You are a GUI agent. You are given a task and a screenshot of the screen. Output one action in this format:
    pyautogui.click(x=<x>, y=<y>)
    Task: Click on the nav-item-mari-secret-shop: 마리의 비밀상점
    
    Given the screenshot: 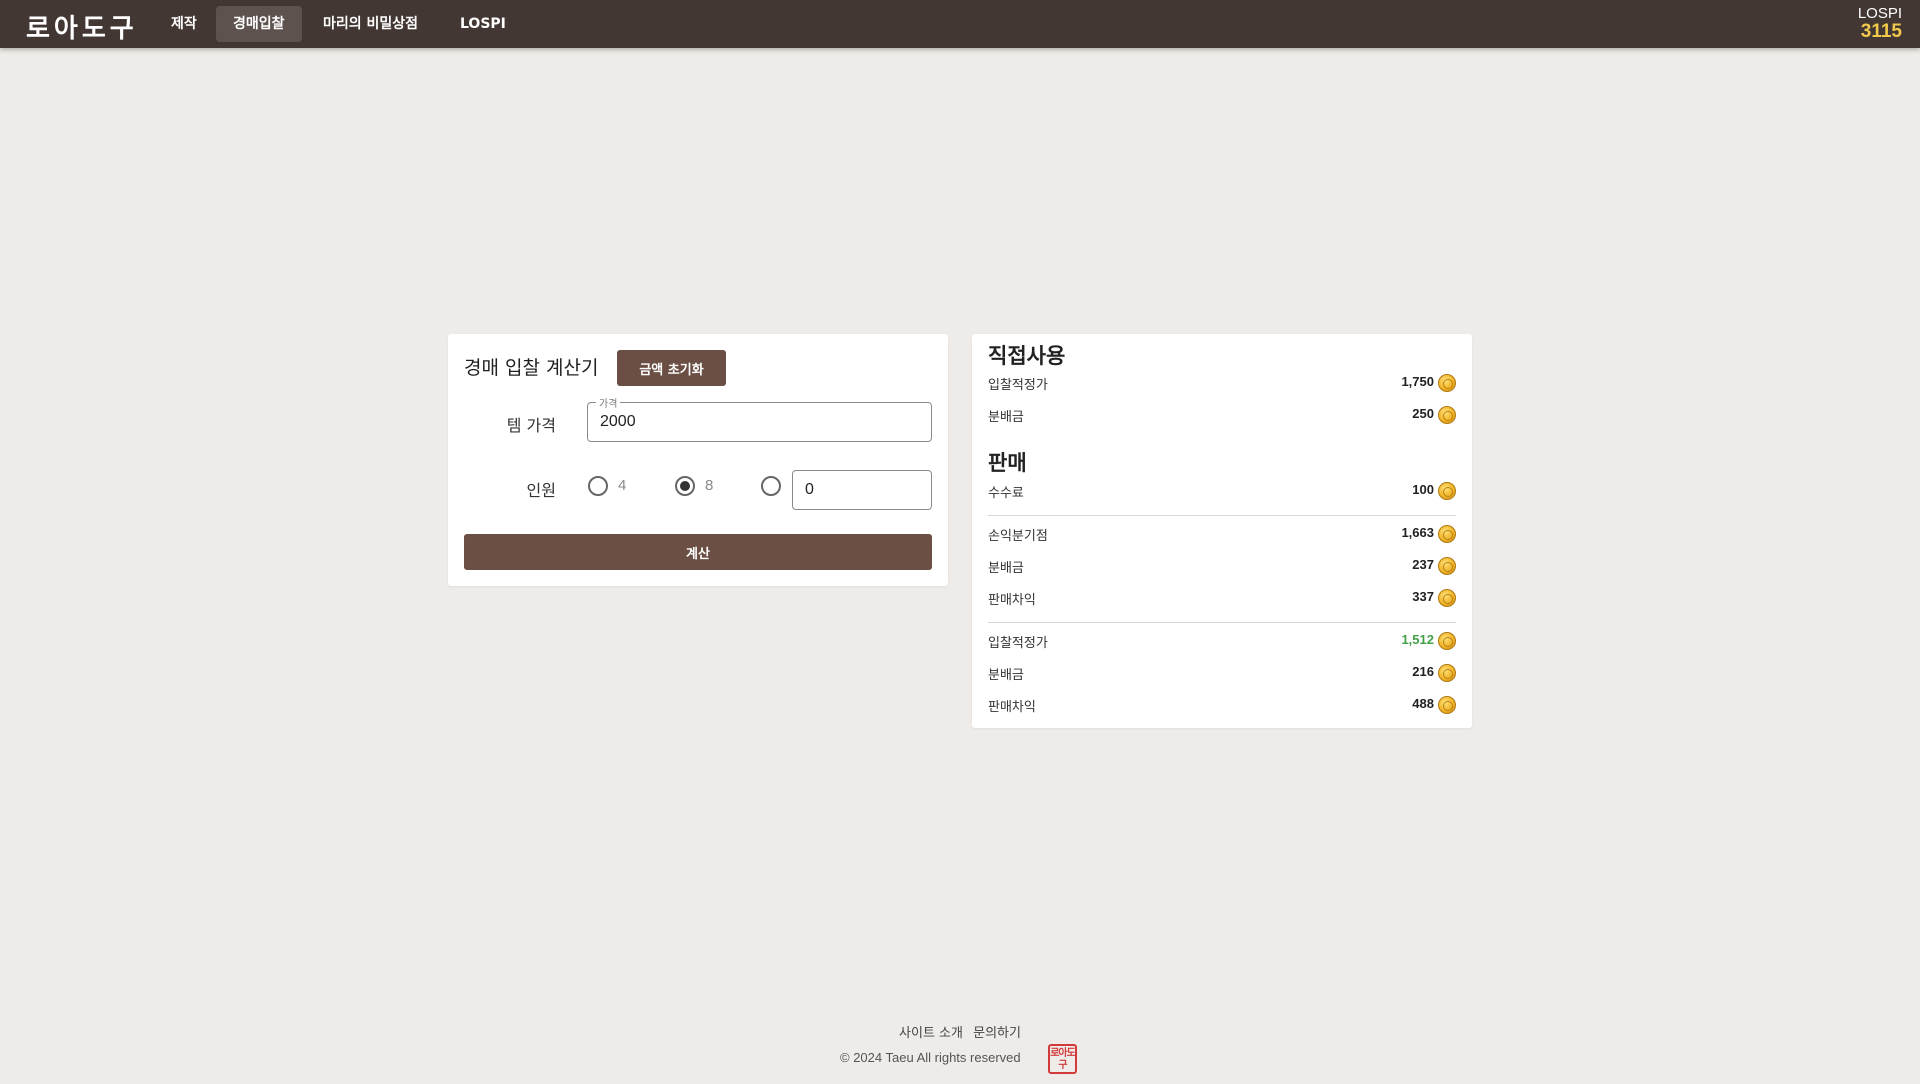 What is the action you would take?
    pyautogui.click(x=370, y=24)
    